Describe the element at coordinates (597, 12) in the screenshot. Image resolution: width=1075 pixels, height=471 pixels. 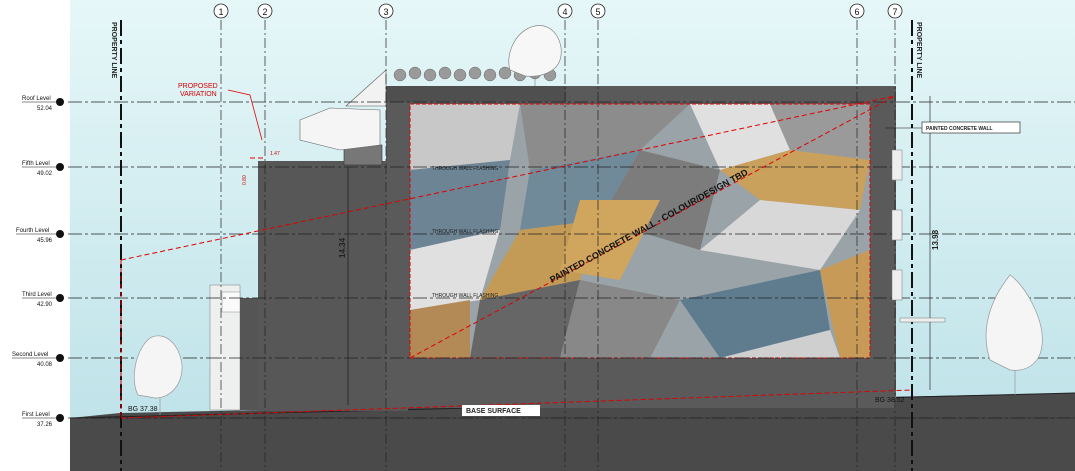
I see `grid-label-5: 5` at that location.